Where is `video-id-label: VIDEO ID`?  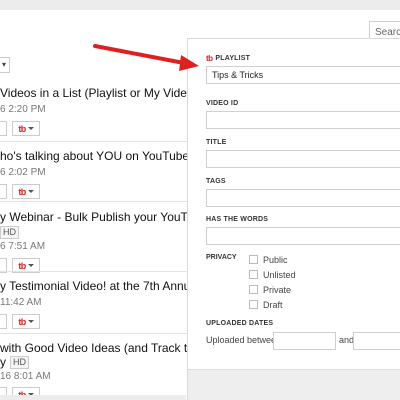
video-id-label: VIDEO ID is located at coordinates (222, 103).